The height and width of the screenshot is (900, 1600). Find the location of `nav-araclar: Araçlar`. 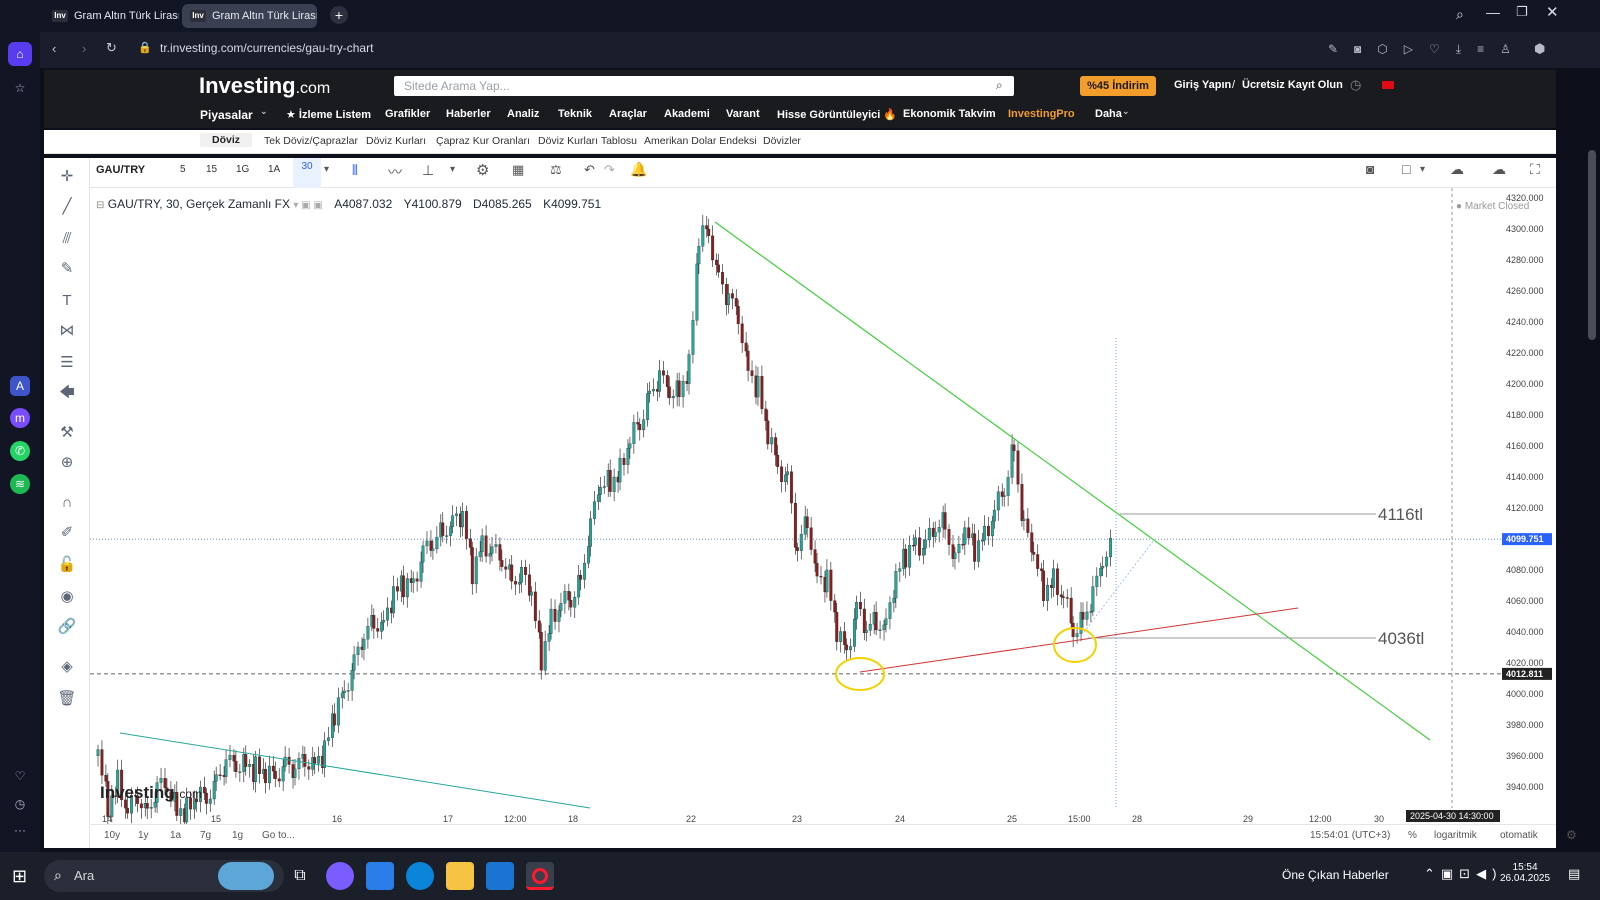

nav-araclar: Araçlar is located at coordinates (628, 114).